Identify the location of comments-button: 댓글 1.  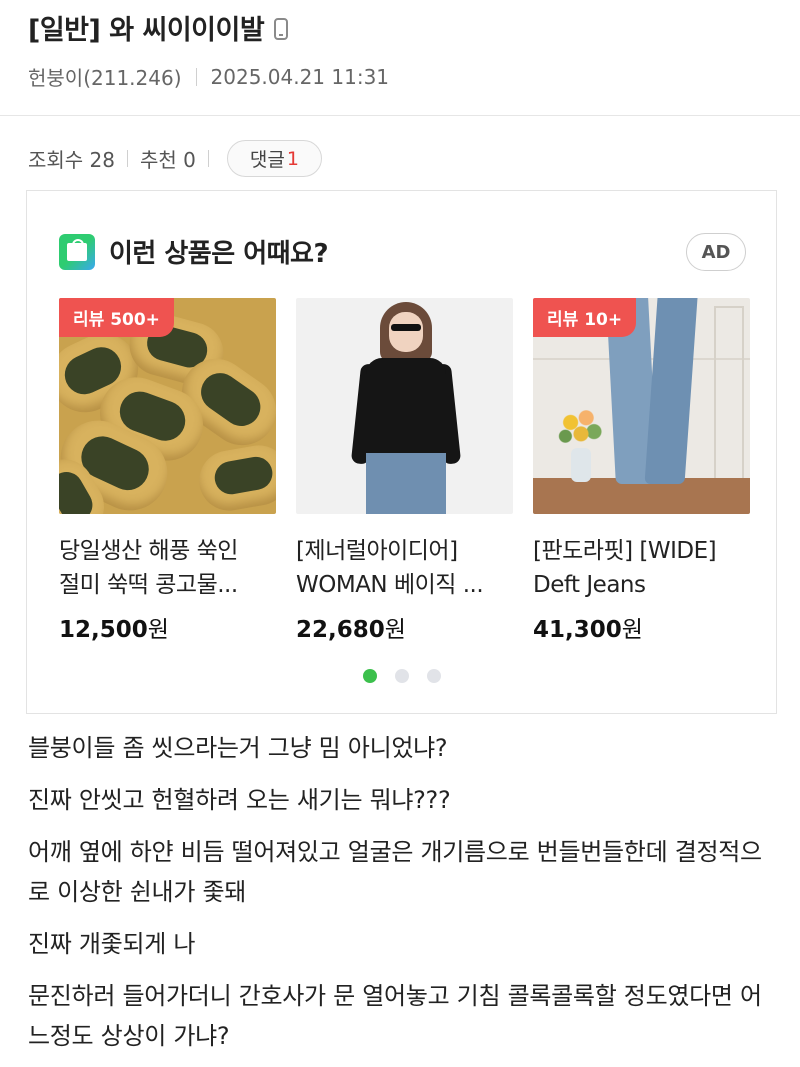
(274, 158).